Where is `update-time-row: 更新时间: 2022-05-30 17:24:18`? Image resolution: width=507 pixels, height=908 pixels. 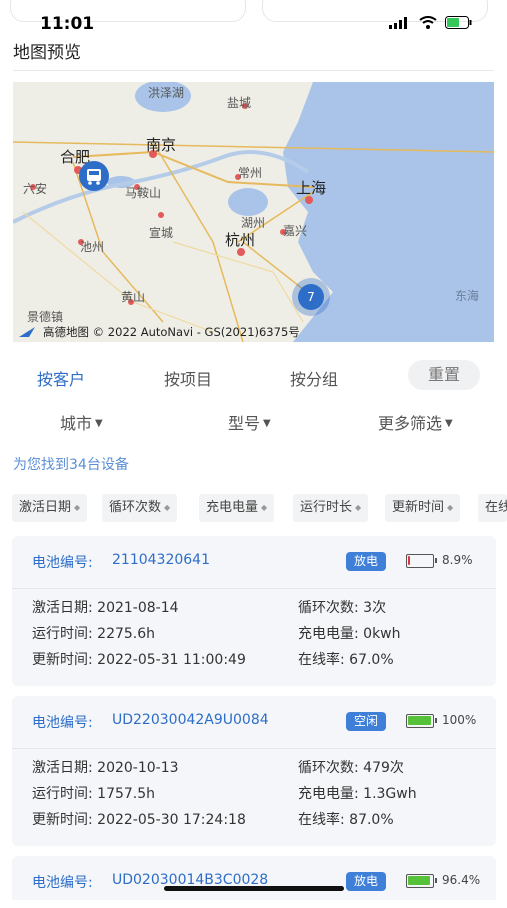 update-time-row: 更新时间: 2022-05-30 17:24:18 is located at coordinates (139, 819).